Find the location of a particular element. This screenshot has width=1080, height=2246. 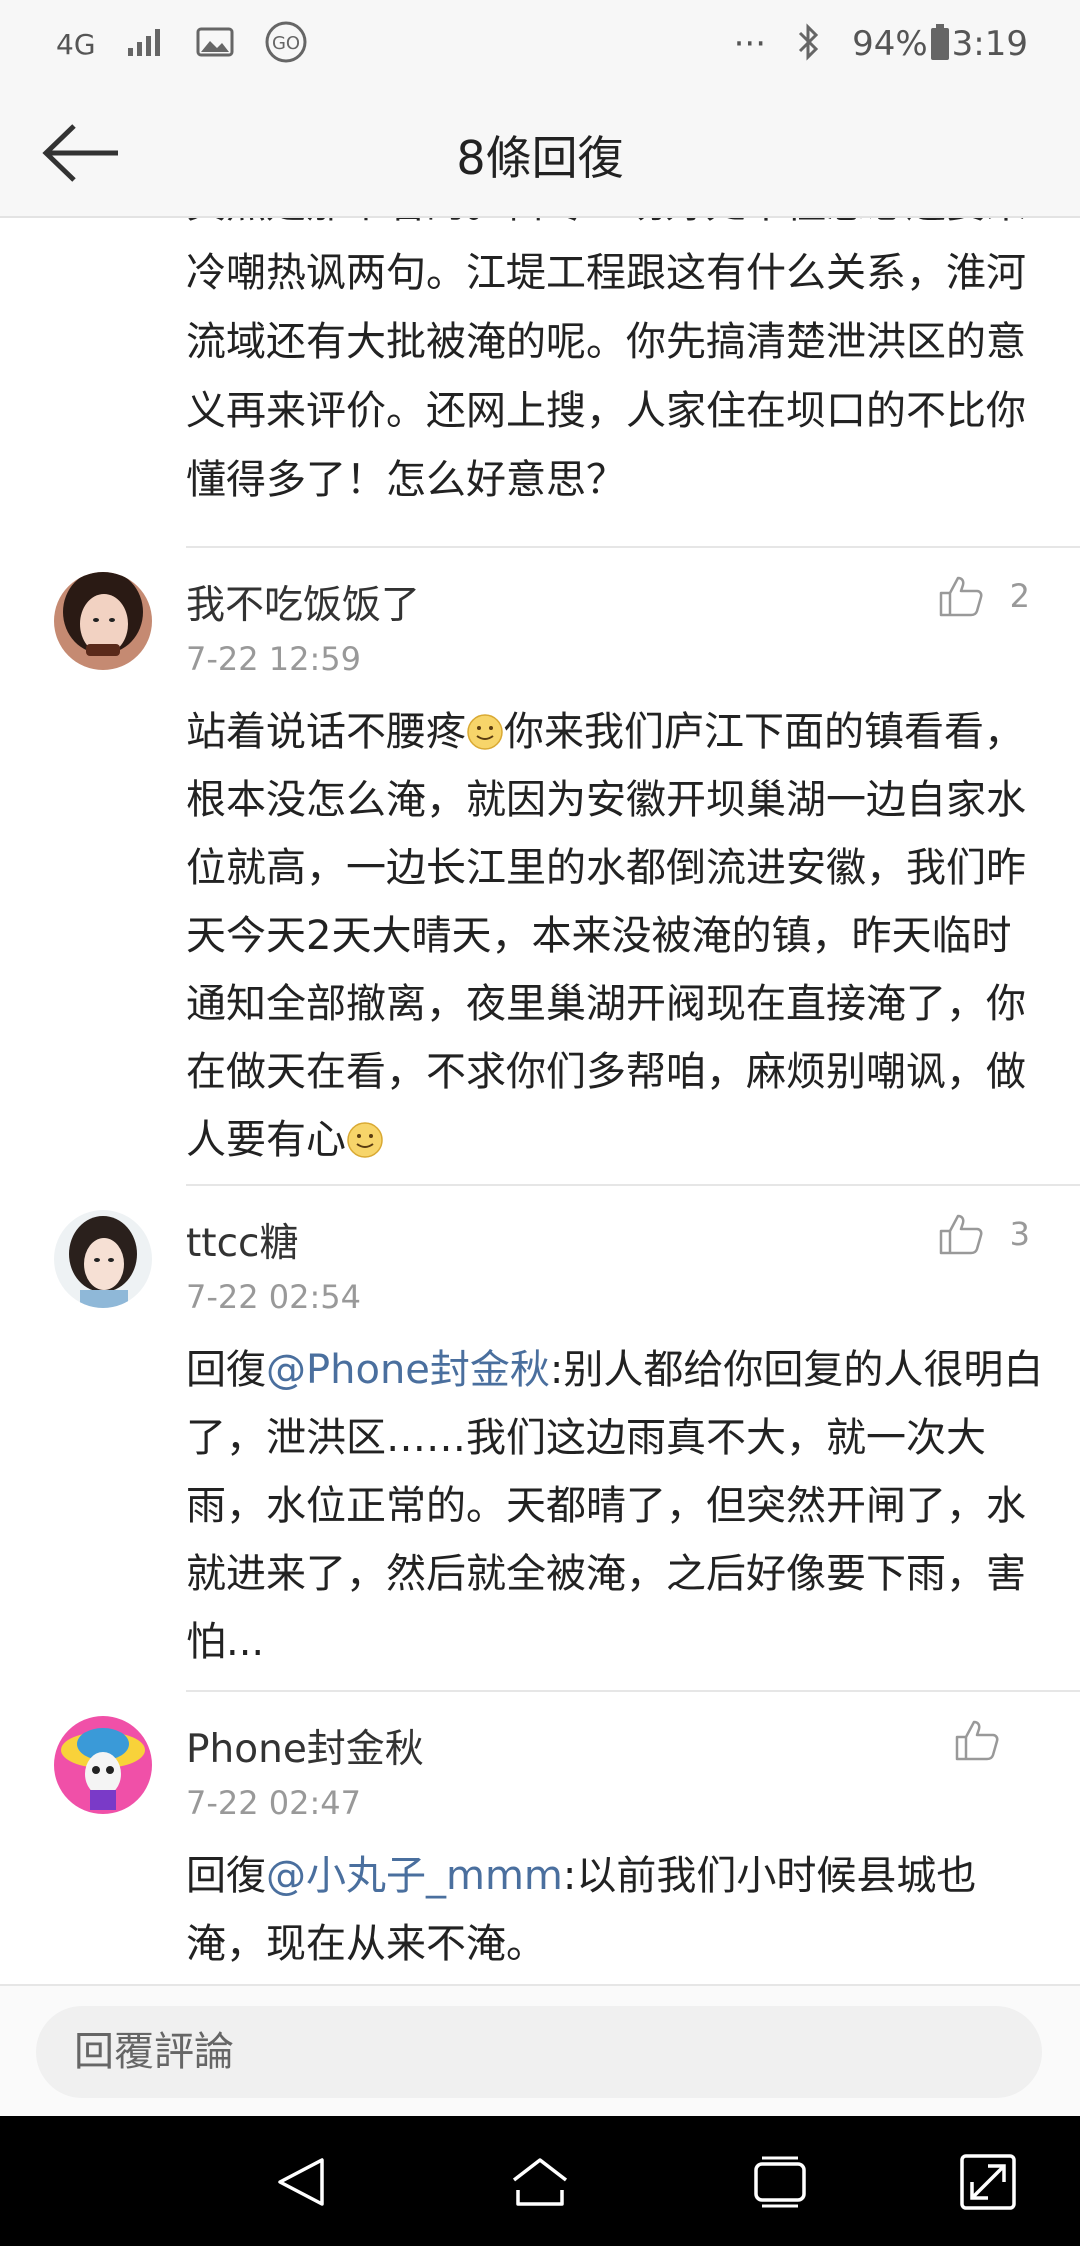

signal-icon is located at coordinates (146, 44).